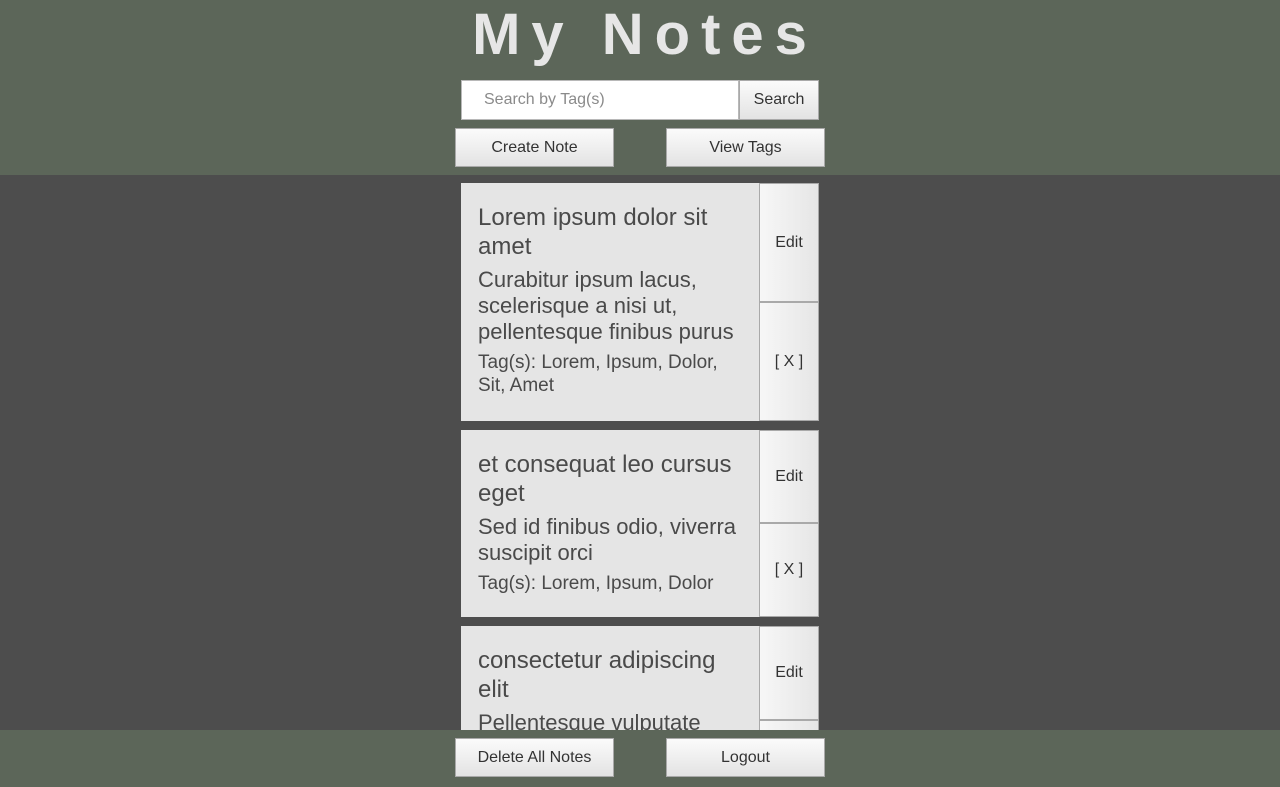  I want to click on page-title: My Notes, so click(645, 34).